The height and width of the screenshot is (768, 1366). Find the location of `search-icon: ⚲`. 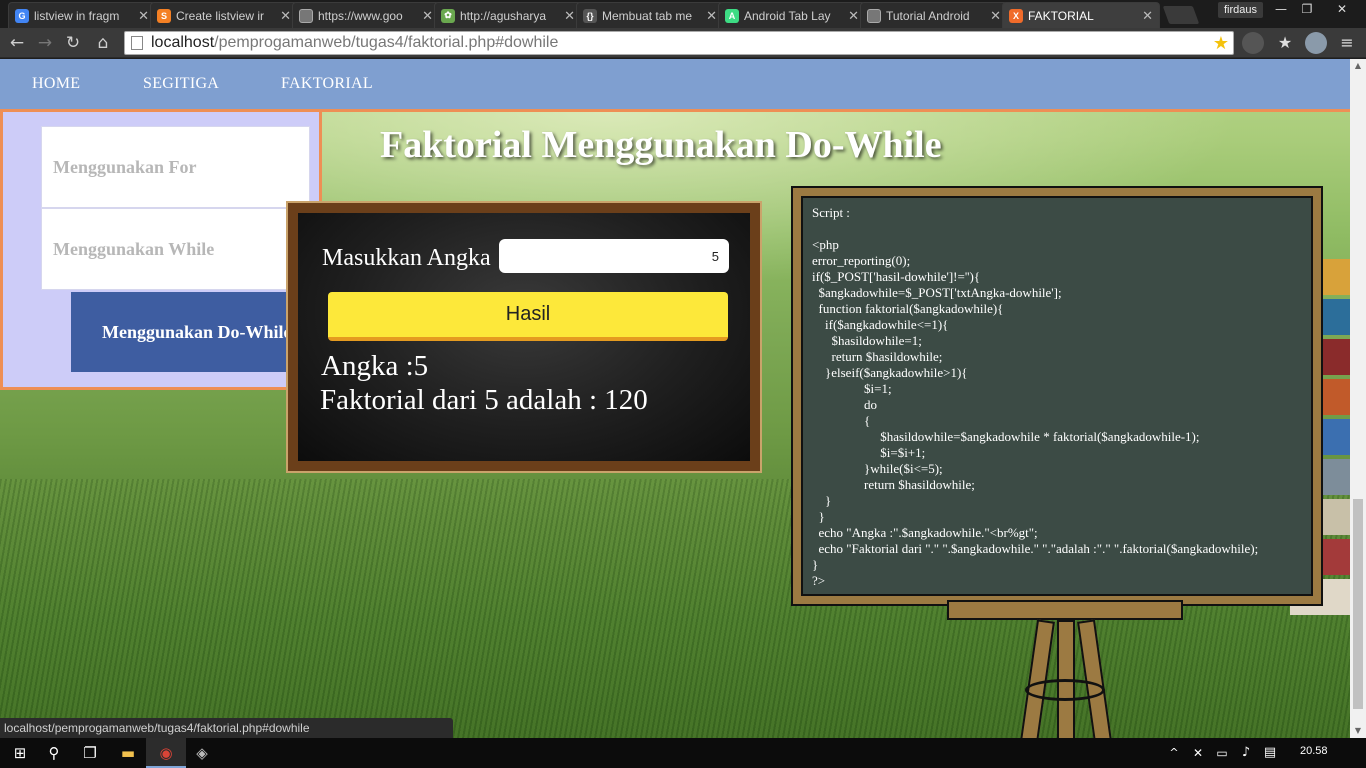

search-icon: ⚲ is located at coordinates (54, 753).